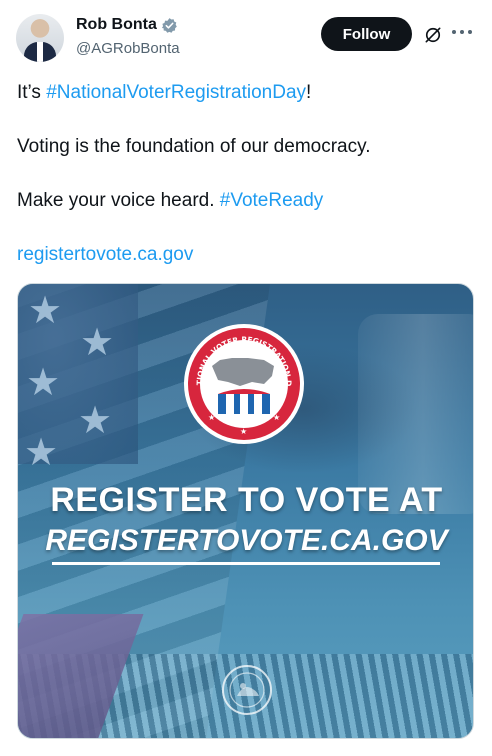 The height and width of the screenshot is (756, 492). What do you see at coordinates (272, 200) in the screenshot?
I see `hashtag-vote-ready: #VoteReady` at bounding box center [272, 200].